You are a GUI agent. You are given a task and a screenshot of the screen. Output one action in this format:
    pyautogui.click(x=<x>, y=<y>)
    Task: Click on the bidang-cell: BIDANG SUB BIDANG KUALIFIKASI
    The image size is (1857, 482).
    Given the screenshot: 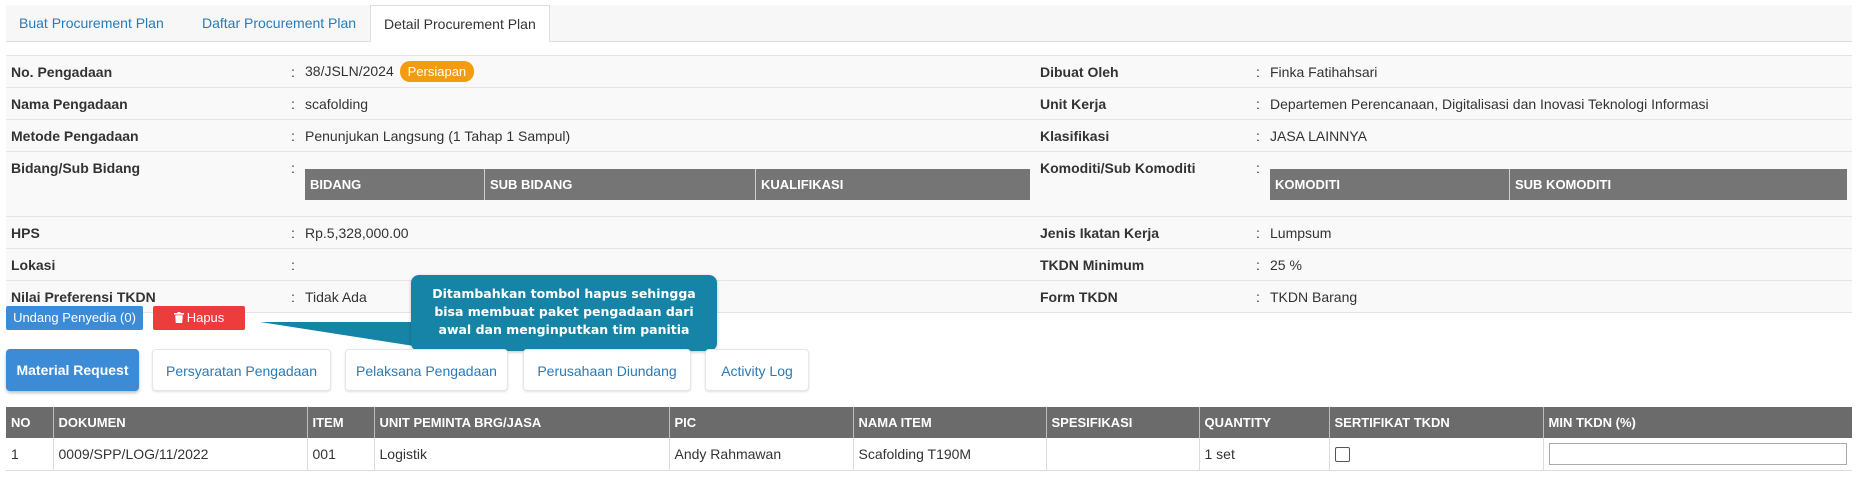 What is the action you would take?
    pyautogui.click(x=667, y=184)
    